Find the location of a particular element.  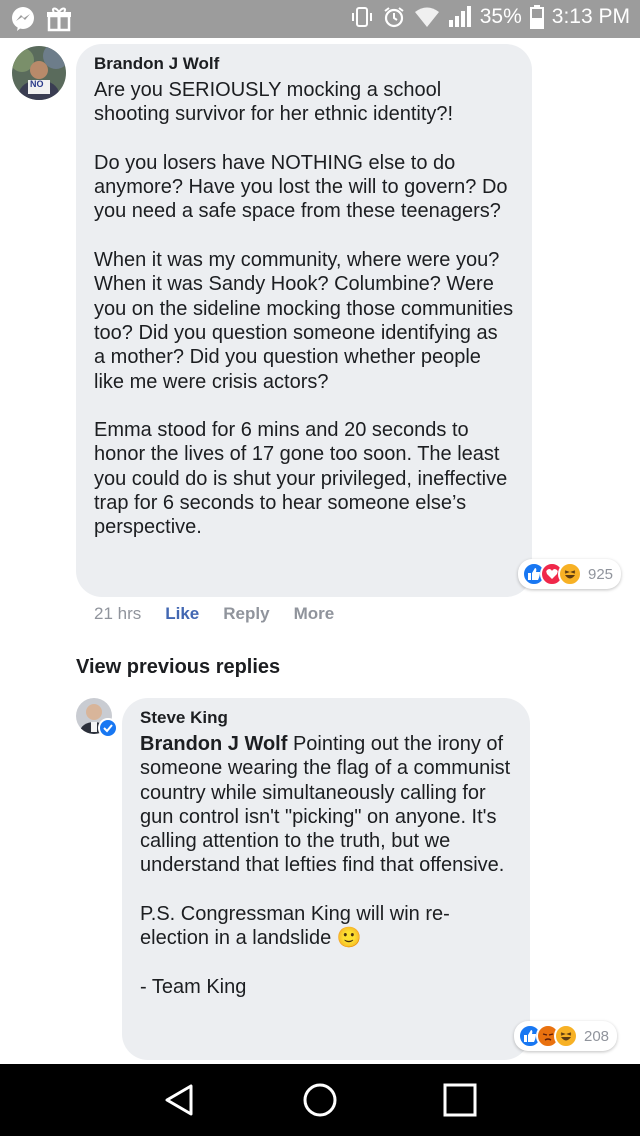

reaction-summary: 925 is located at coordinates (570, 574).